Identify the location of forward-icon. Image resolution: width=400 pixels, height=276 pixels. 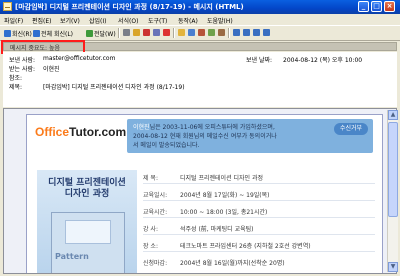
(89, 33).